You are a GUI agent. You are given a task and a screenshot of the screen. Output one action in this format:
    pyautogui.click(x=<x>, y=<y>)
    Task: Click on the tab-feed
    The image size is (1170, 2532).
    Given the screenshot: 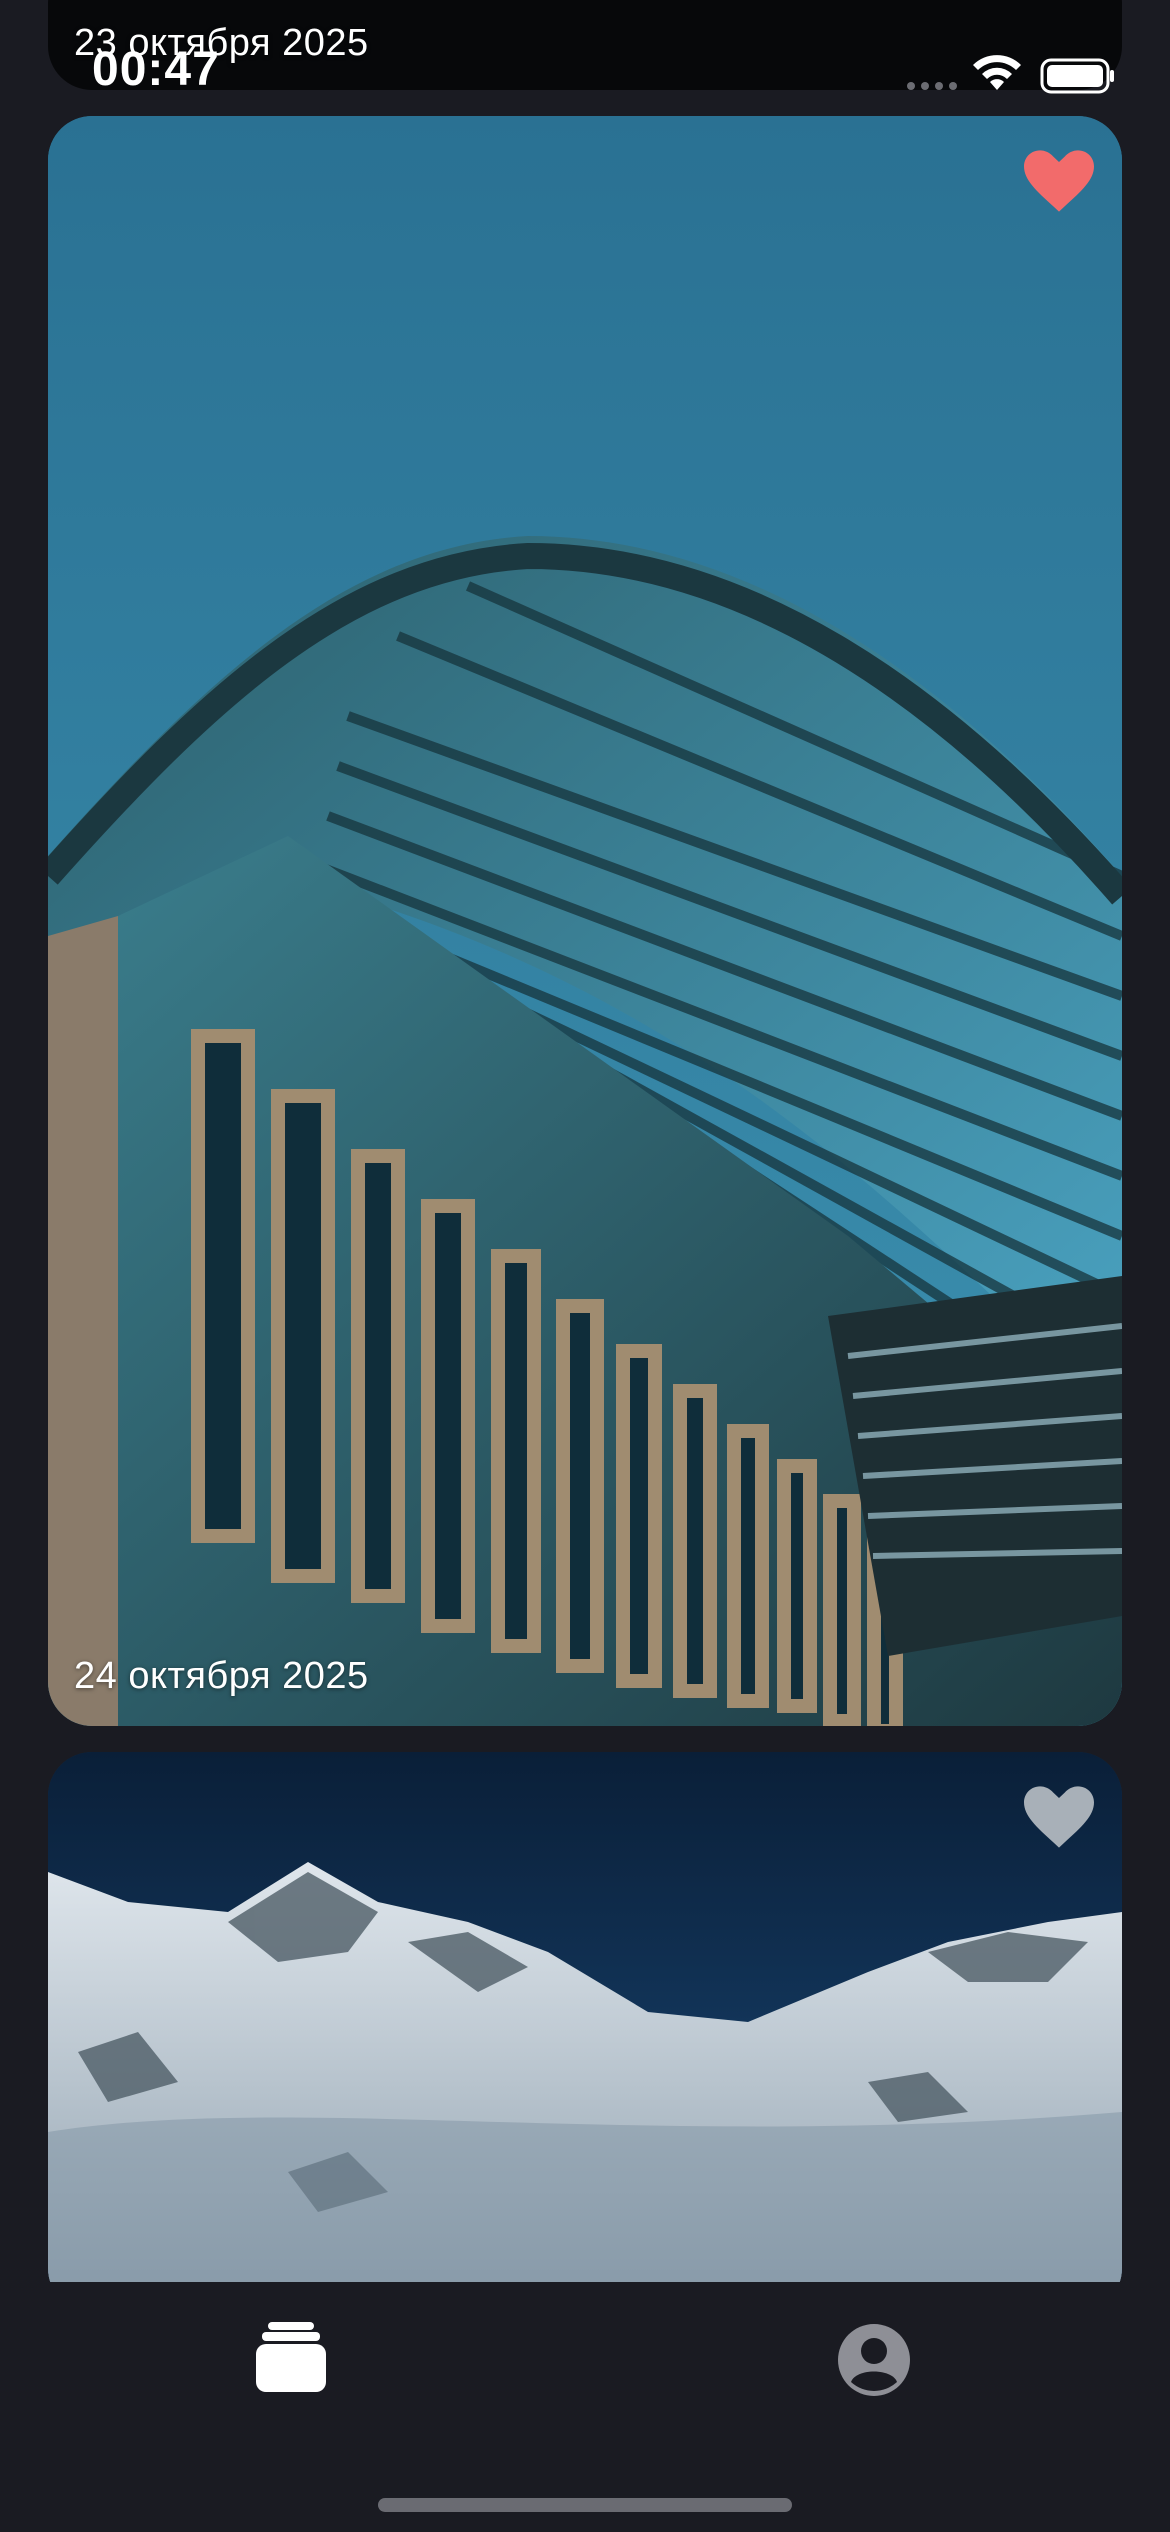 What is the action you would take?
    pyautogui.click(x=291, y=2357)
    